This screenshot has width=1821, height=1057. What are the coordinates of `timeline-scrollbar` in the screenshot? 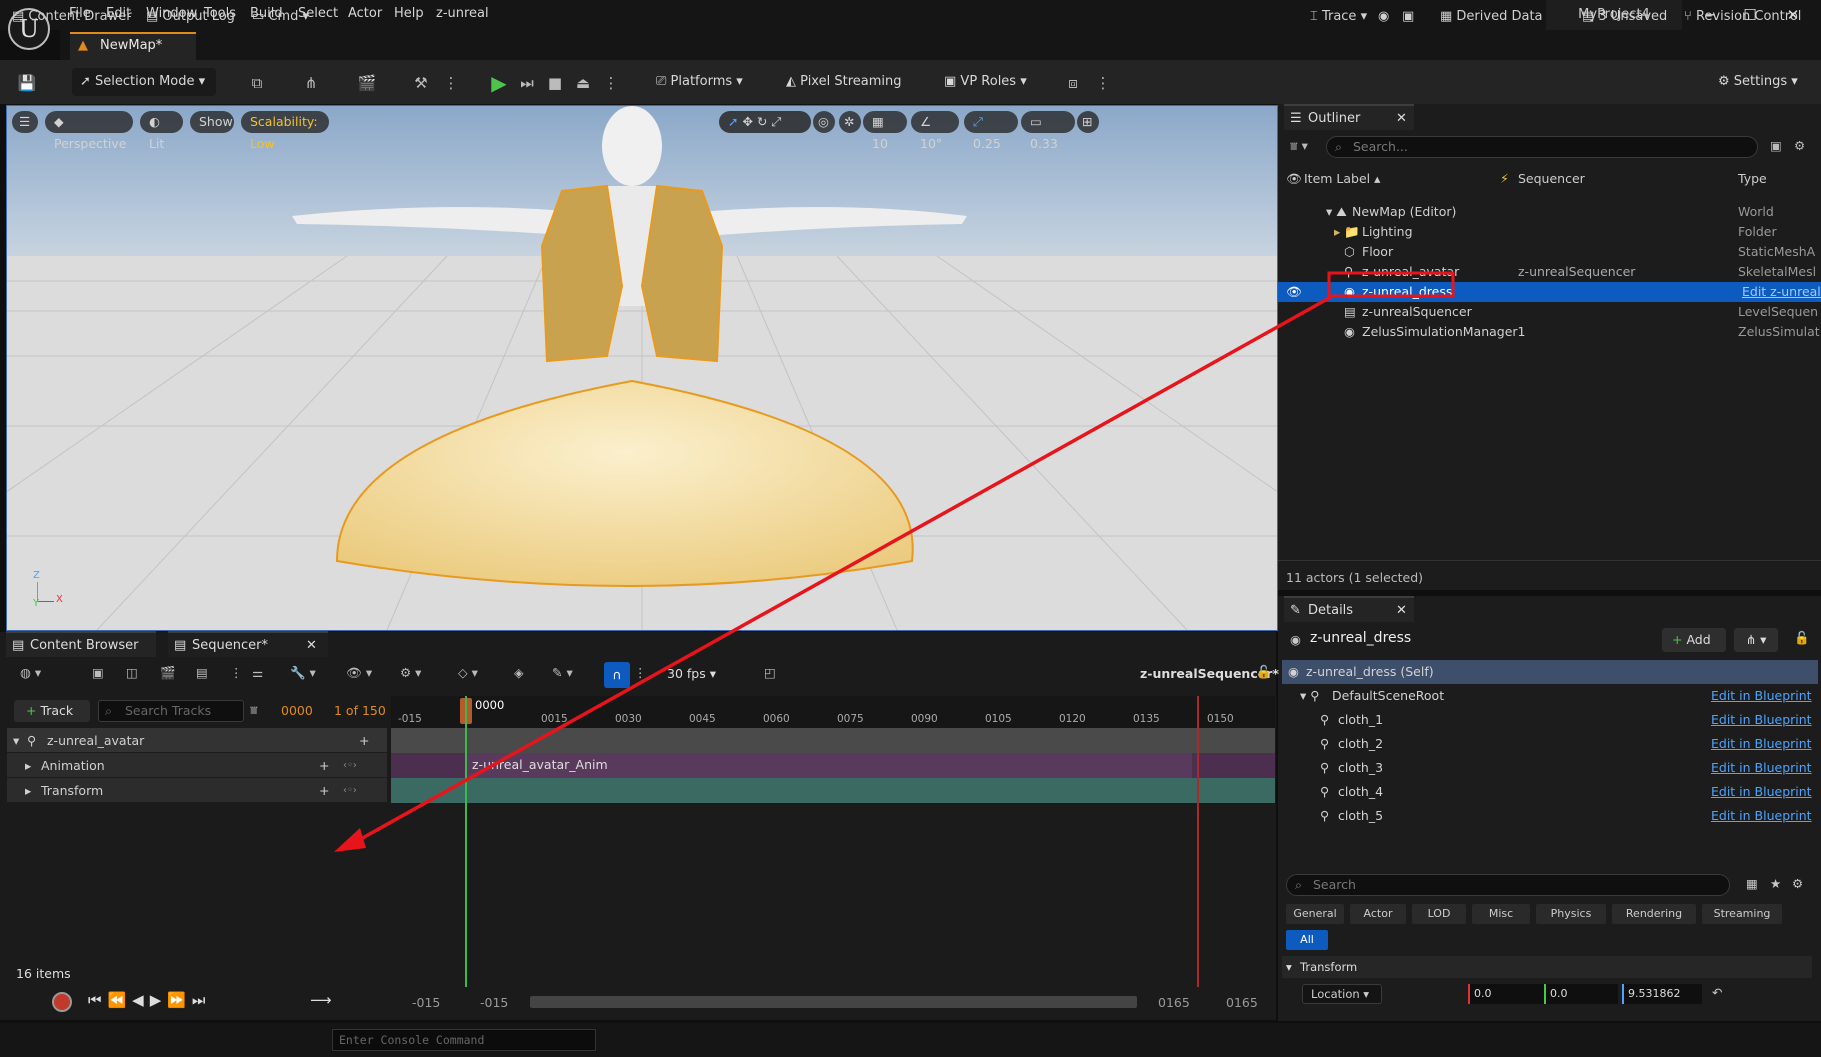 It's located at (833, 1002).